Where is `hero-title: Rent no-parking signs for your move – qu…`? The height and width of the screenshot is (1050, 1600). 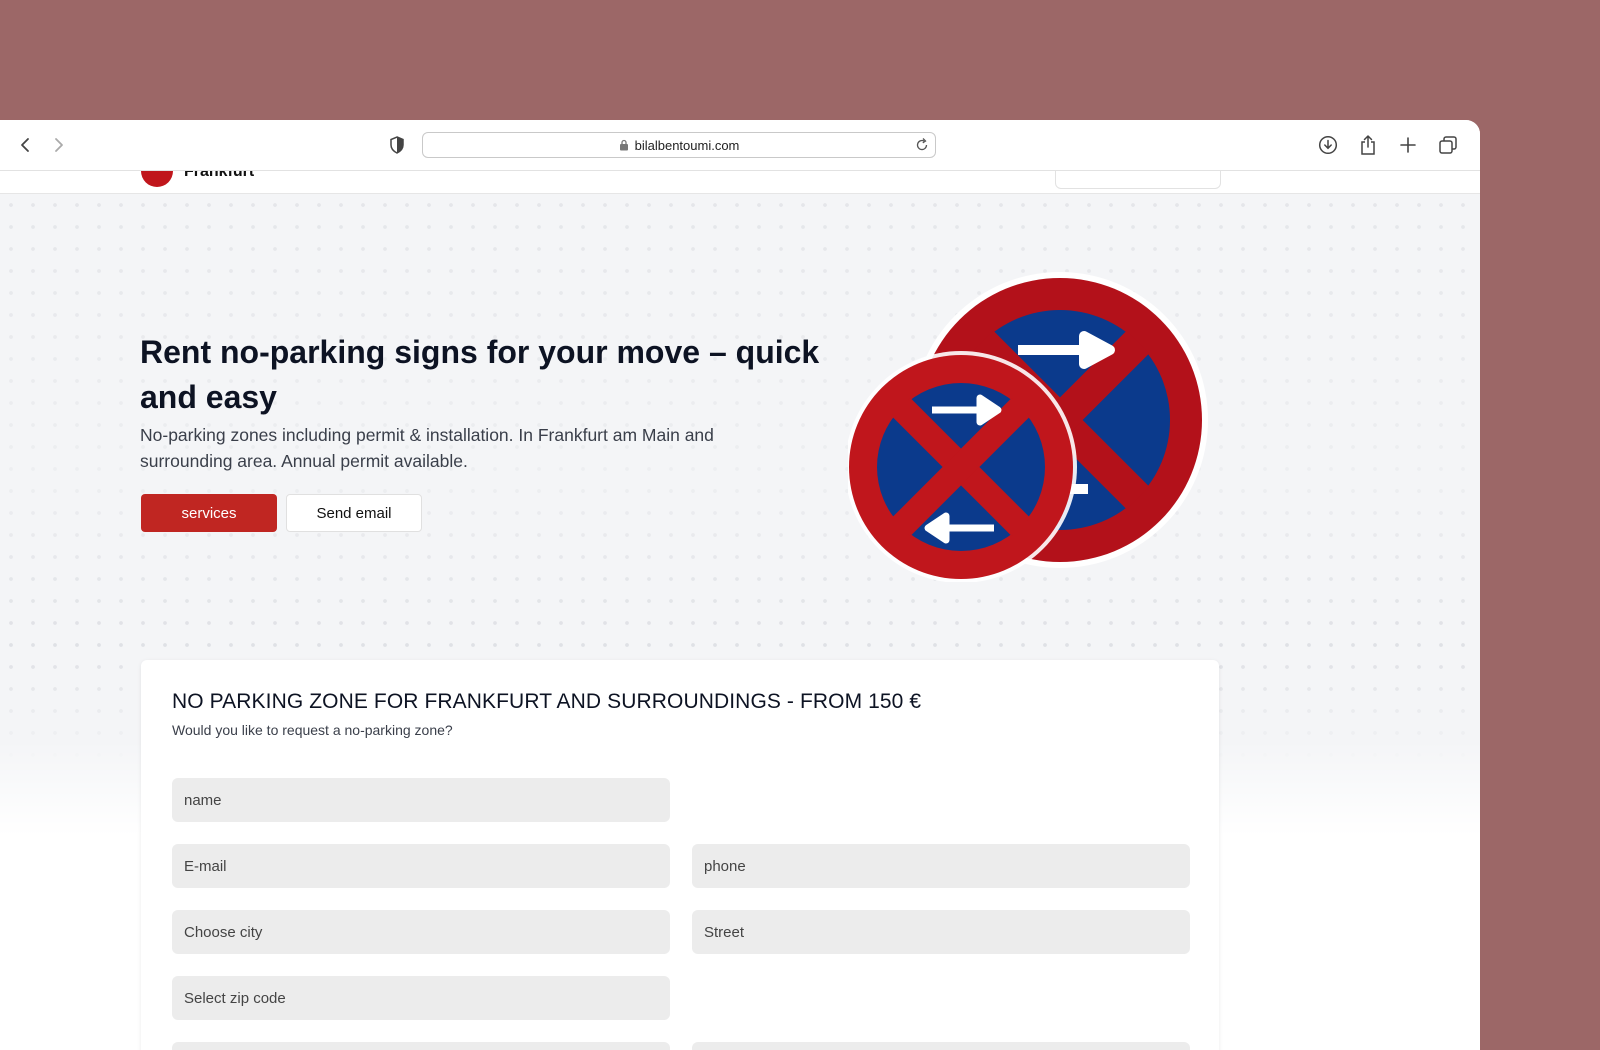
hero-title: Rent no-parking signs for your move – qu… is located at coordinates (480, 374).